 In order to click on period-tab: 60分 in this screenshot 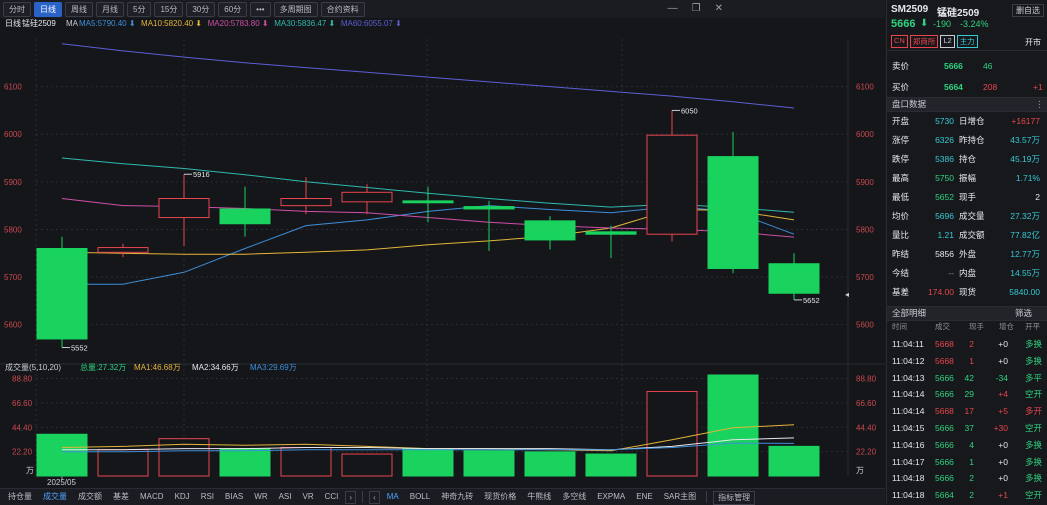, I will do `click(233, 9)`.